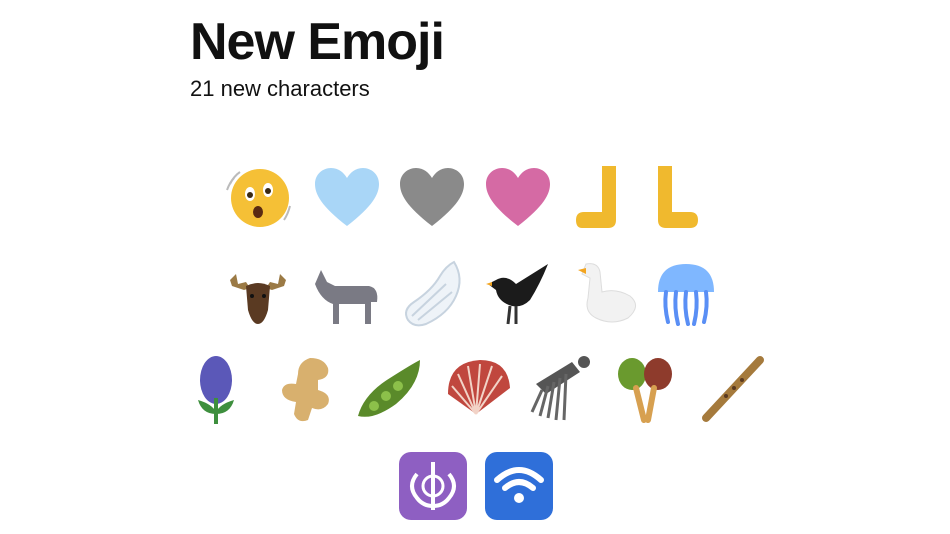 This screenshot has width=950, height=534. I want to click on pink-heart-icon, so click(518, 198).